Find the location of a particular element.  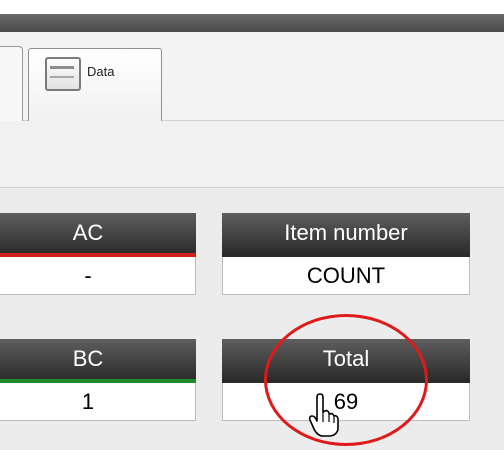

tab-previous is located at coordinates (11, 85).